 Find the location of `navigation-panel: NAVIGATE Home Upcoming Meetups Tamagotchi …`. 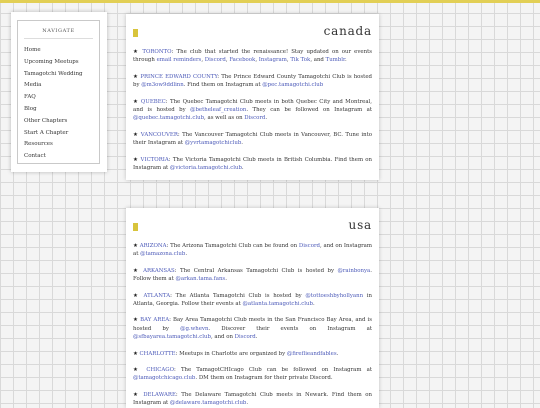

navigation-panel: NAVIGATE Home Upcoming Meetups Tamagotchi … is located at coordinates (58, 92).